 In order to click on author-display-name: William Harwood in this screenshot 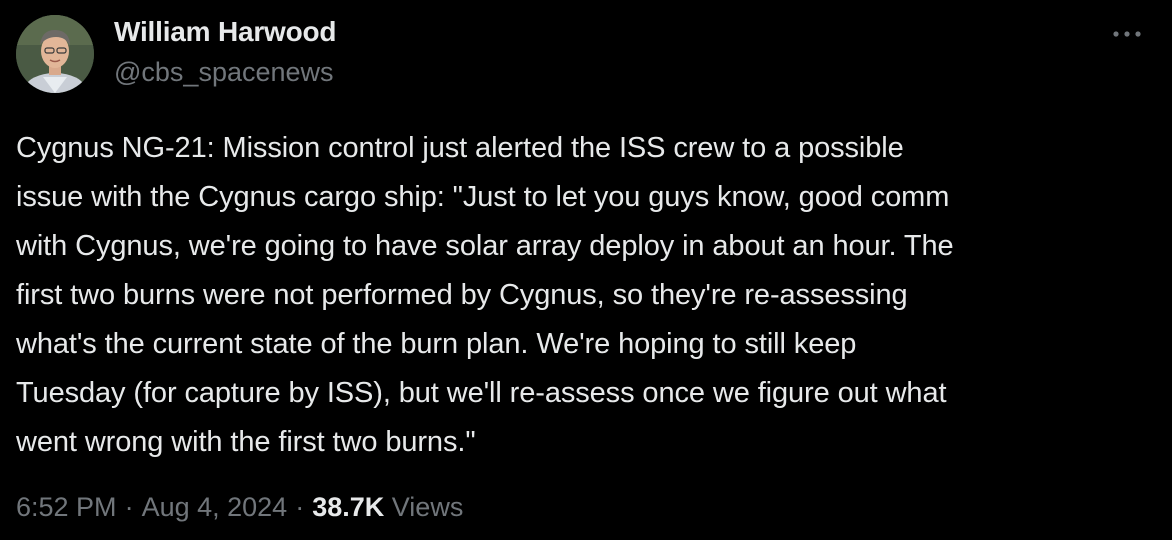, I will do `click(225, 32)`.